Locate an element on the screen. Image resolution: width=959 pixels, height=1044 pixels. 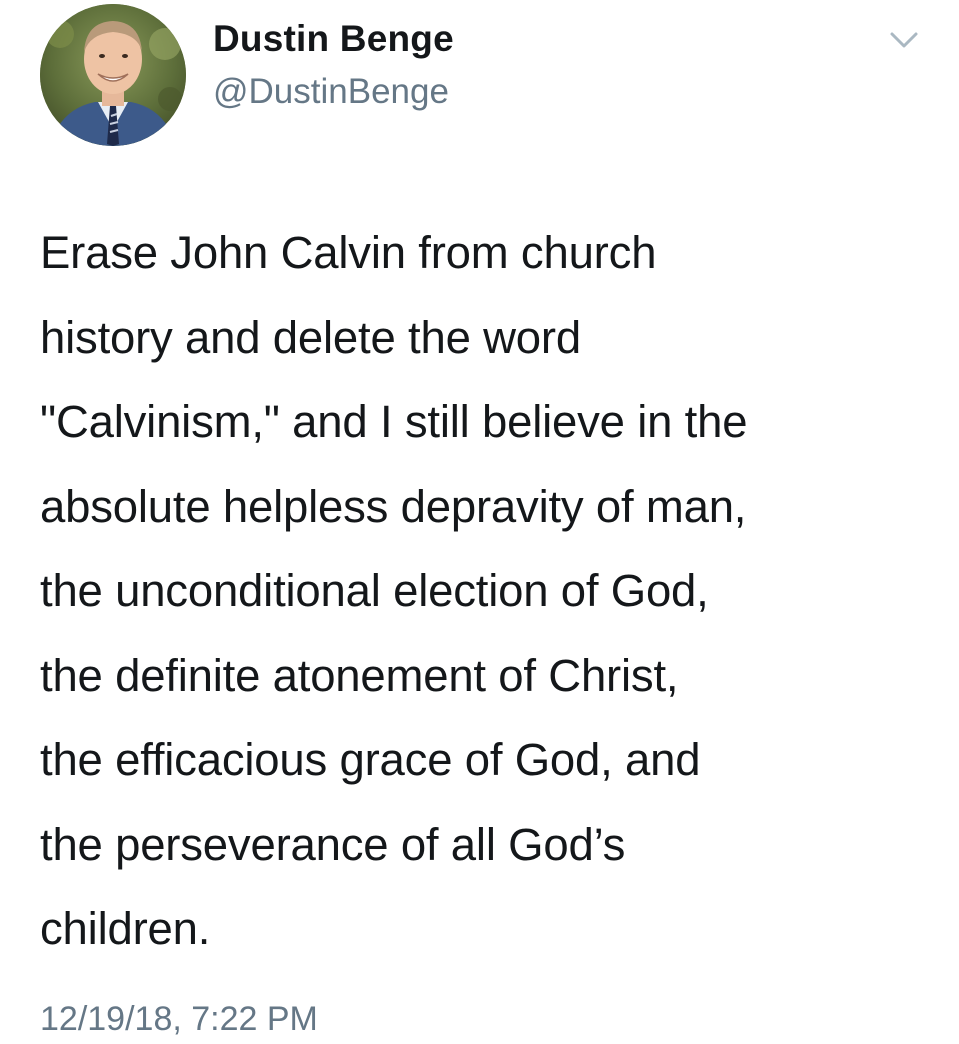
tweet-text-line: children. is located at coordinates (125, 928).